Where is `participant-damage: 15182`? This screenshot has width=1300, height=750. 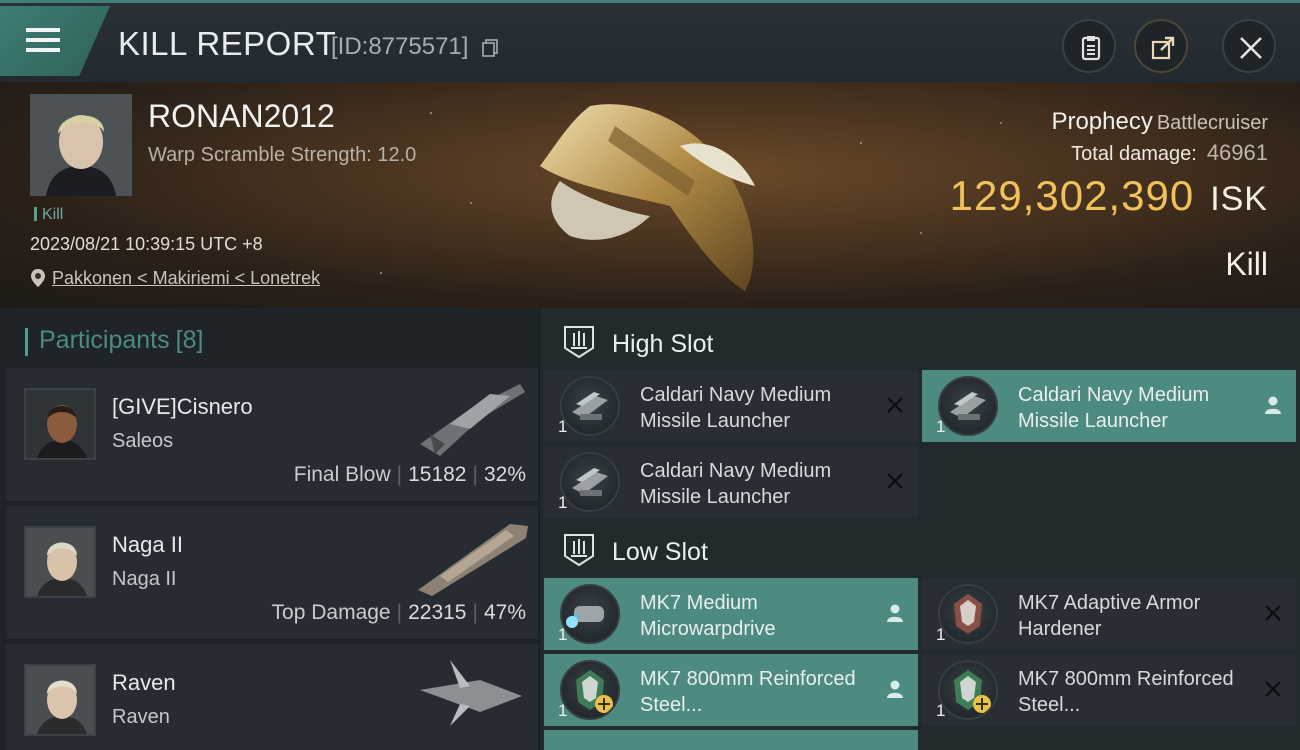
participant-damage: 15182 is located at coordinates (437, 474).